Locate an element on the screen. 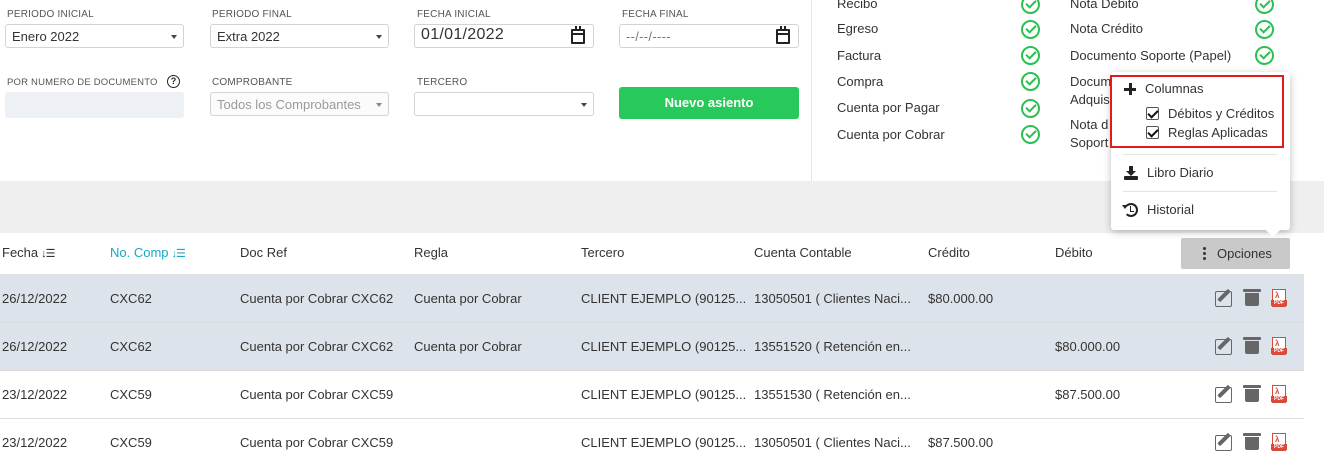 Image resolution: width=1324 pixels, height=451 pixels. tercero-select is located at coordinates (504, 104).